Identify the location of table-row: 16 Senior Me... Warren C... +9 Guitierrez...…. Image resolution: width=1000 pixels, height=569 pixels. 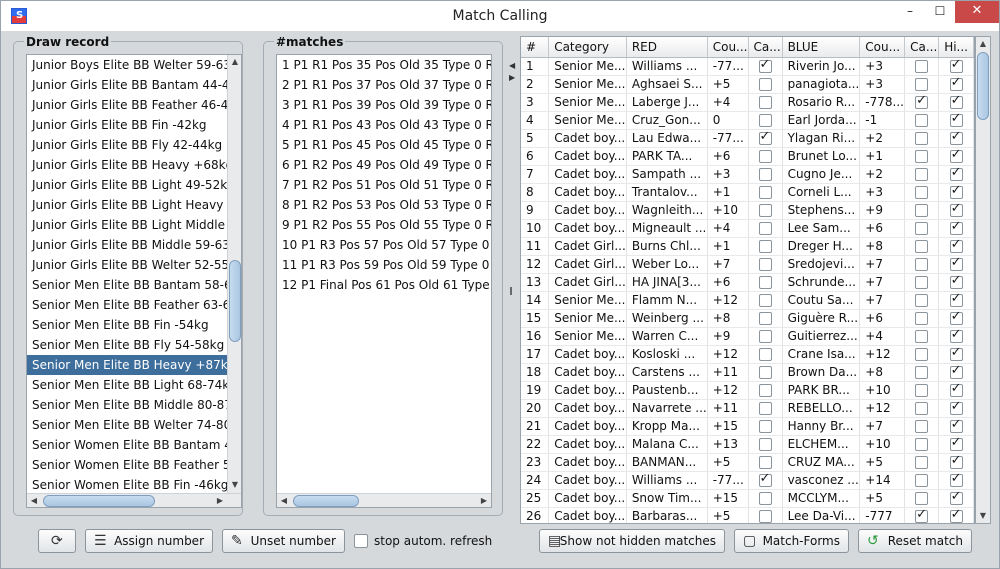
(747, 336).